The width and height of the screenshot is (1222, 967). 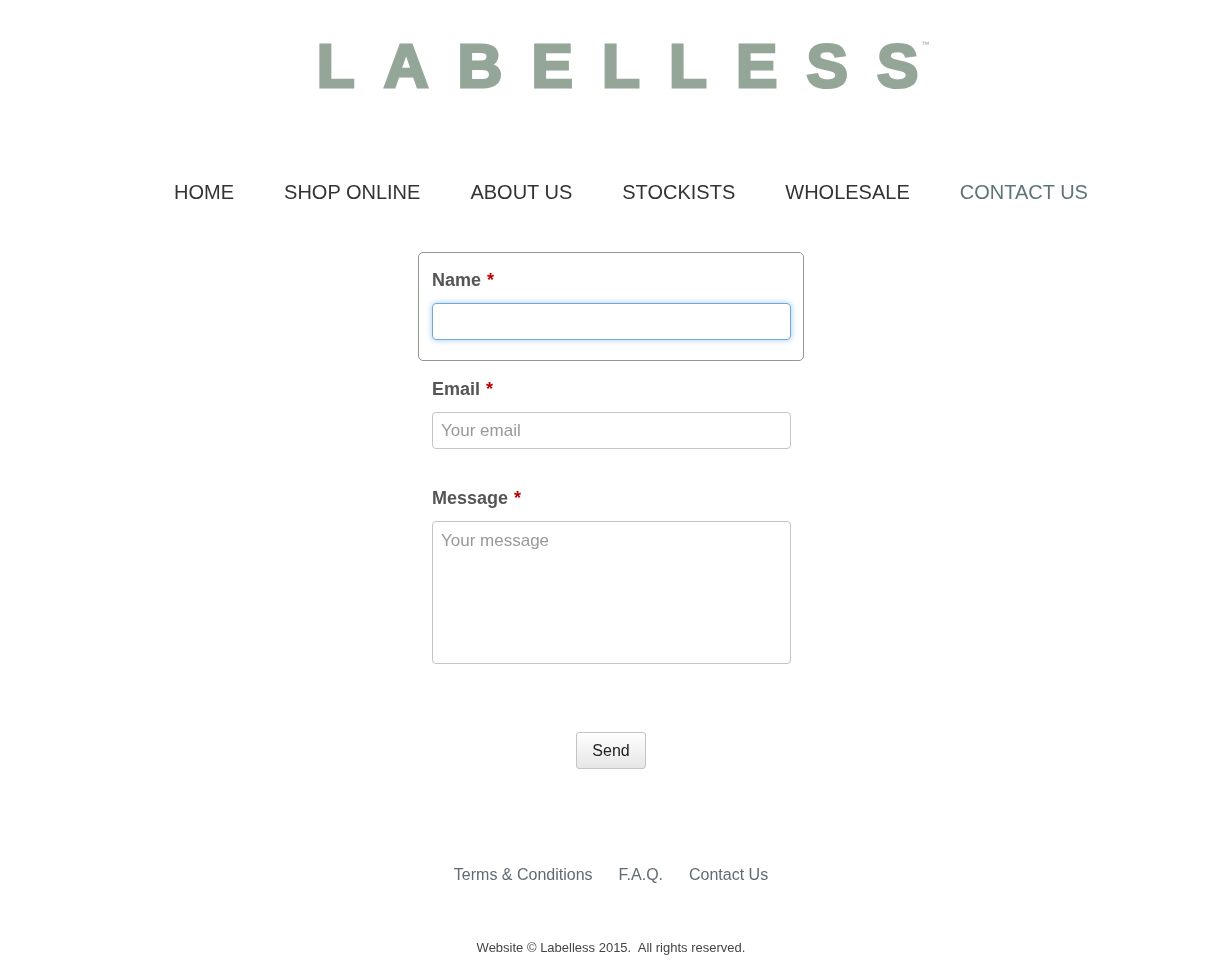 I want to click on field-label: Email, so click(x=456, y=389).